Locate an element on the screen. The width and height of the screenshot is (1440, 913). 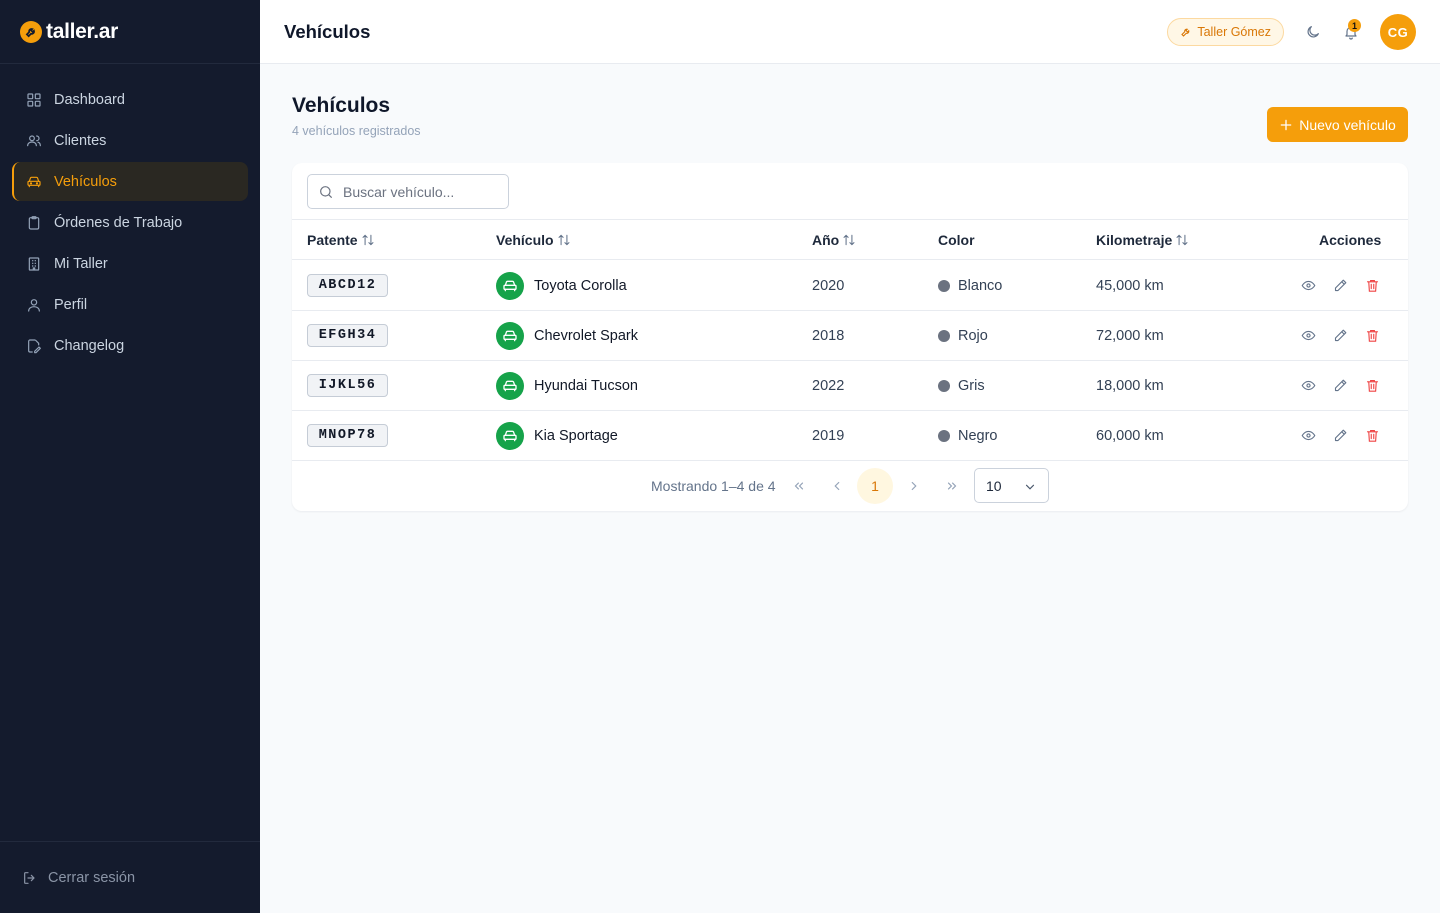
users-icon is located at coordinates (34, 140).